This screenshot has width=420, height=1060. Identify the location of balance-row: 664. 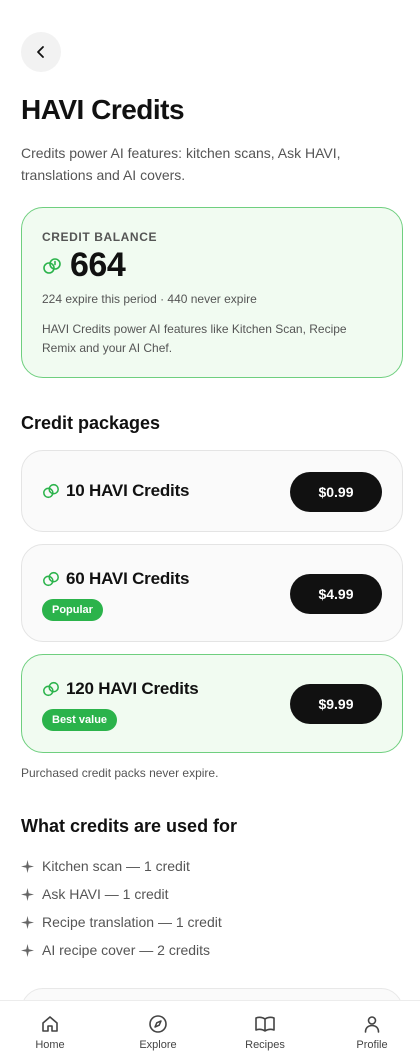
(84, 265).